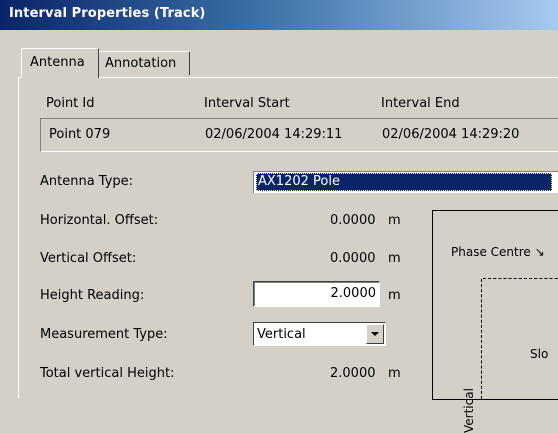  What do you see at coordinates (274, 134) in the screenshot?
I see `interval-start-value: 02/06/2004 14:29:11` at bounding box center [274, 134].